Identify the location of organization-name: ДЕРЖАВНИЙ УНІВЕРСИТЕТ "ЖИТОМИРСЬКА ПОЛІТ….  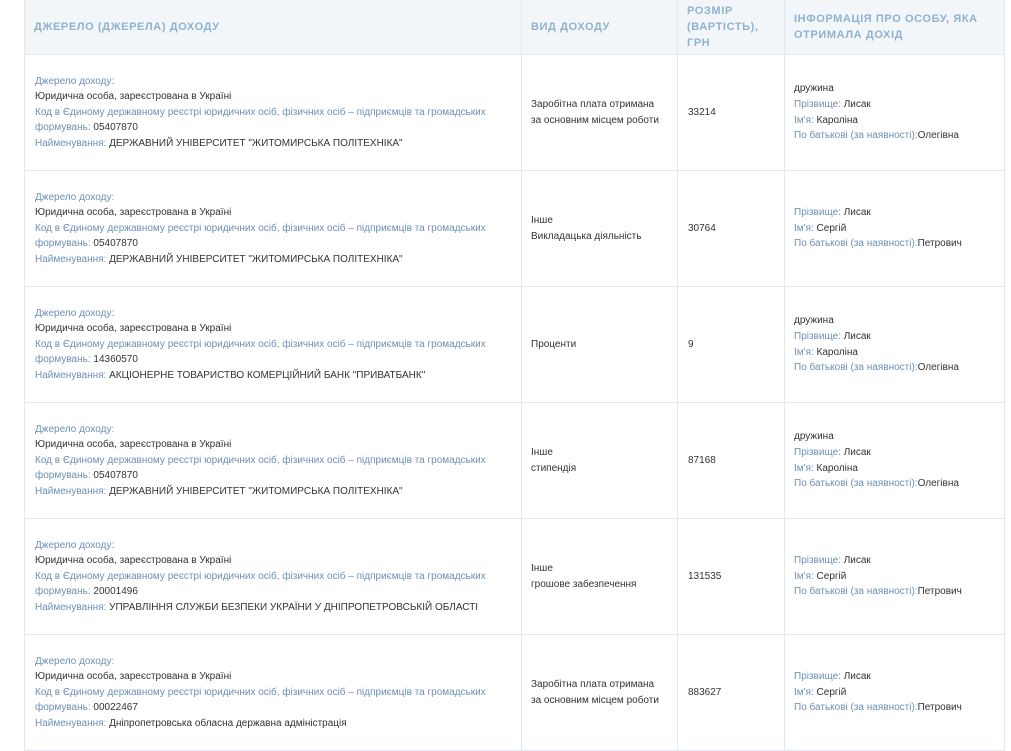
(256, 143).